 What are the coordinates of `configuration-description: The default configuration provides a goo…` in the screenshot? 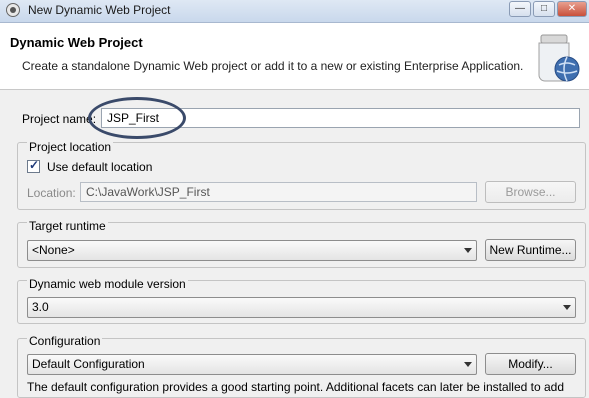 It's located at (296, 387).